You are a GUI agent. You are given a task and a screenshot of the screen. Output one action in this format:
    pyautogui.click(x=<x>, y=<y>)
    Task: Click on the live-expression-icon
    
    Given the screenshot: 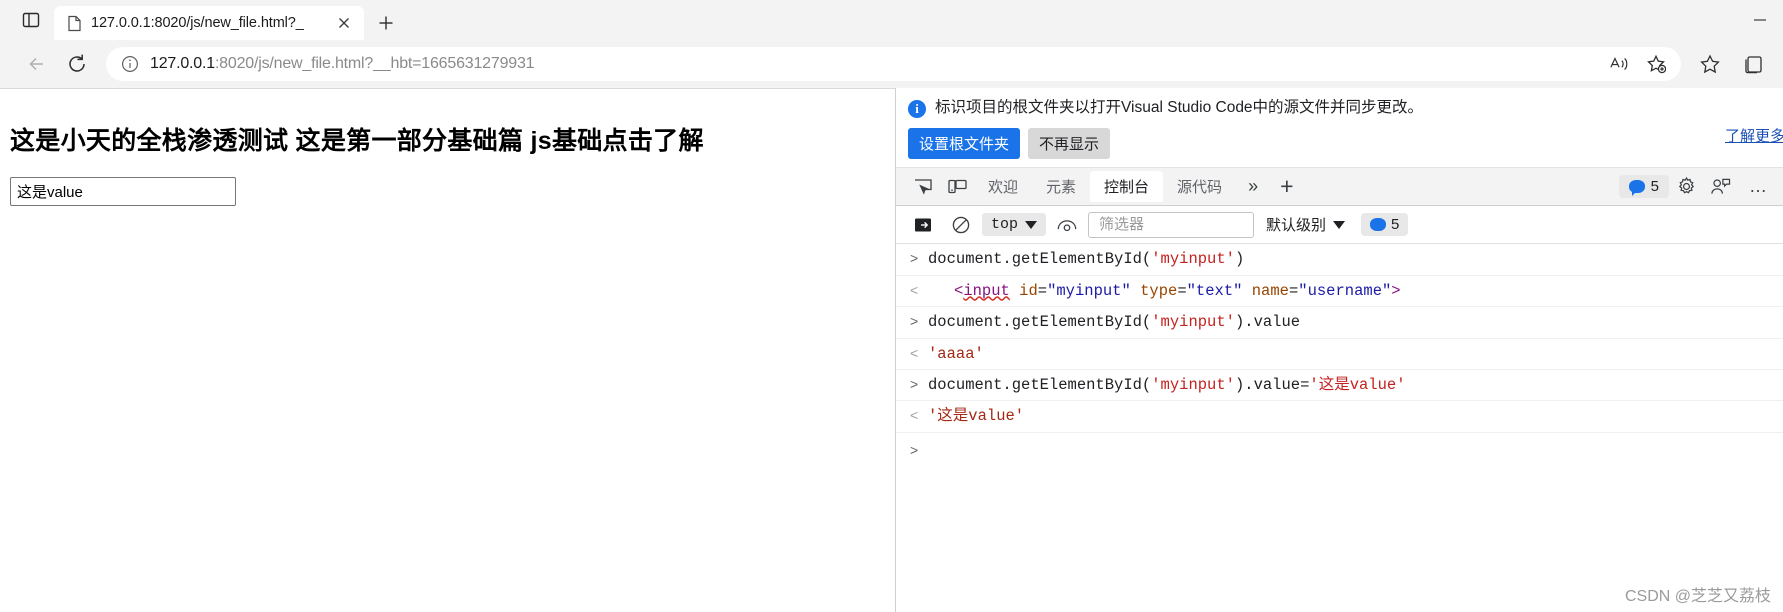 What is the action you would take?
    pyautogui.click(x=1067, y=225)
    